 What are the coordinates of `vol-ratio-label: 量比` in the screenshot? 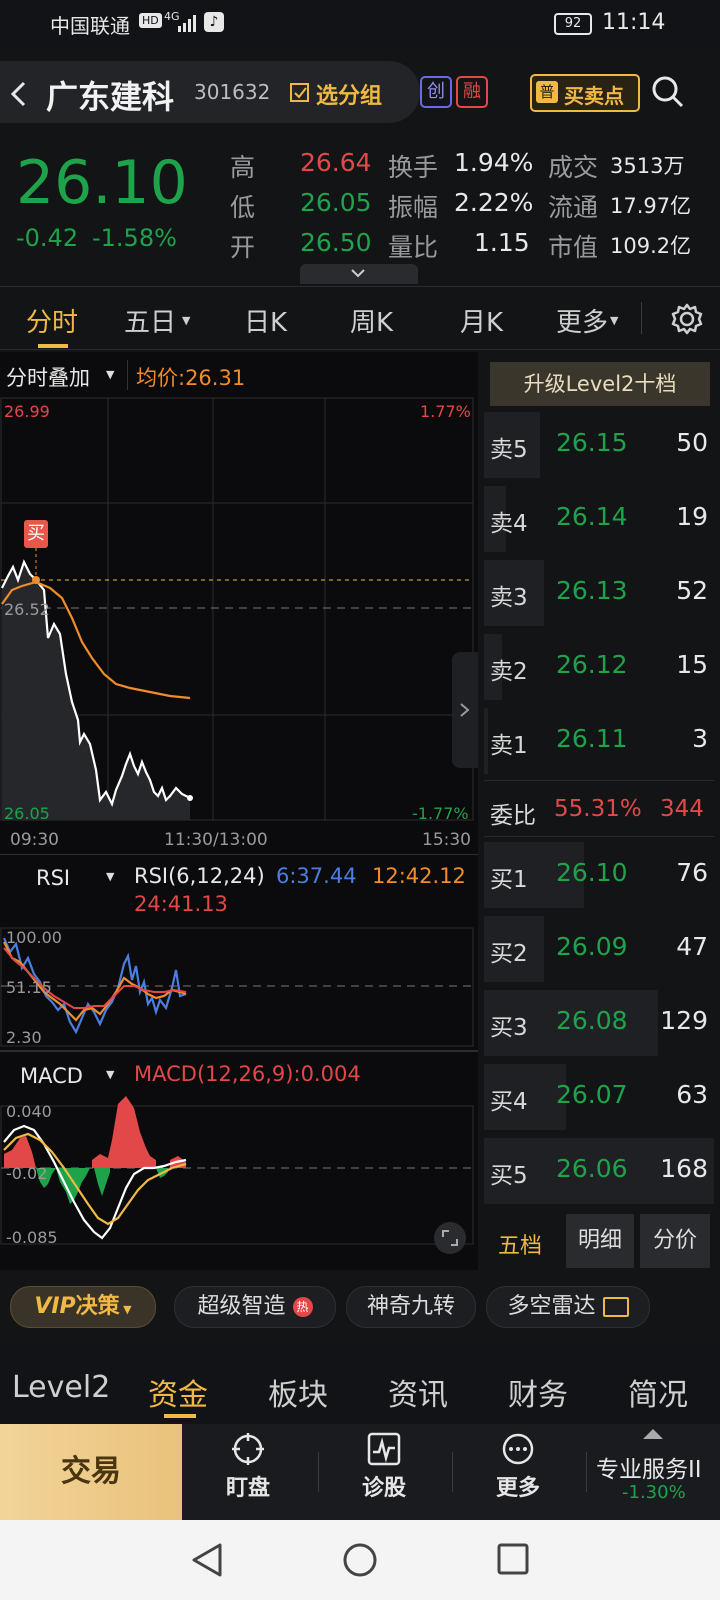 It's located at (413, 247).